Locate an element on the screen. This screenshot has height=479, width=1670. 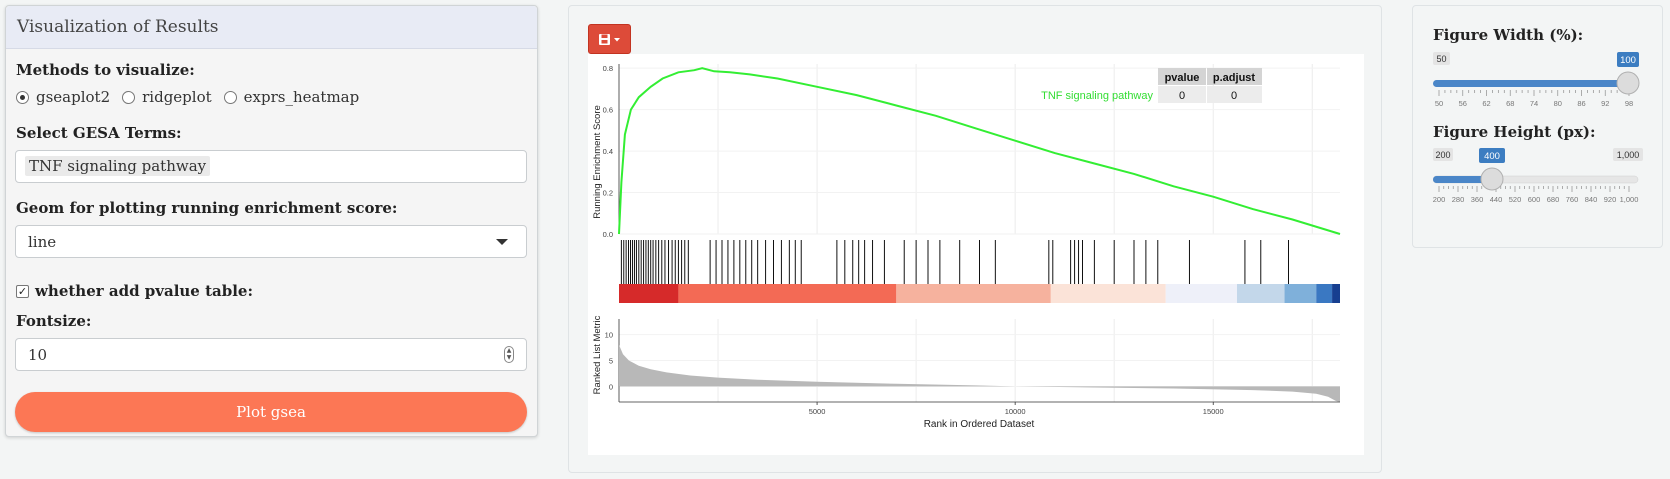
pvalue-checkbox-row: ✓ whether add pvalue table: is located at coordinates (134, 291).